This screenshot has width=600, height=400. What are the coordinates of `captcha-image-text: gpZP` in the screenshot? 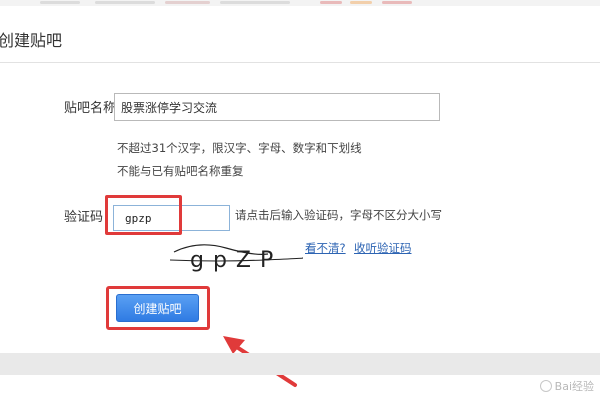 It's located at (236, 260).